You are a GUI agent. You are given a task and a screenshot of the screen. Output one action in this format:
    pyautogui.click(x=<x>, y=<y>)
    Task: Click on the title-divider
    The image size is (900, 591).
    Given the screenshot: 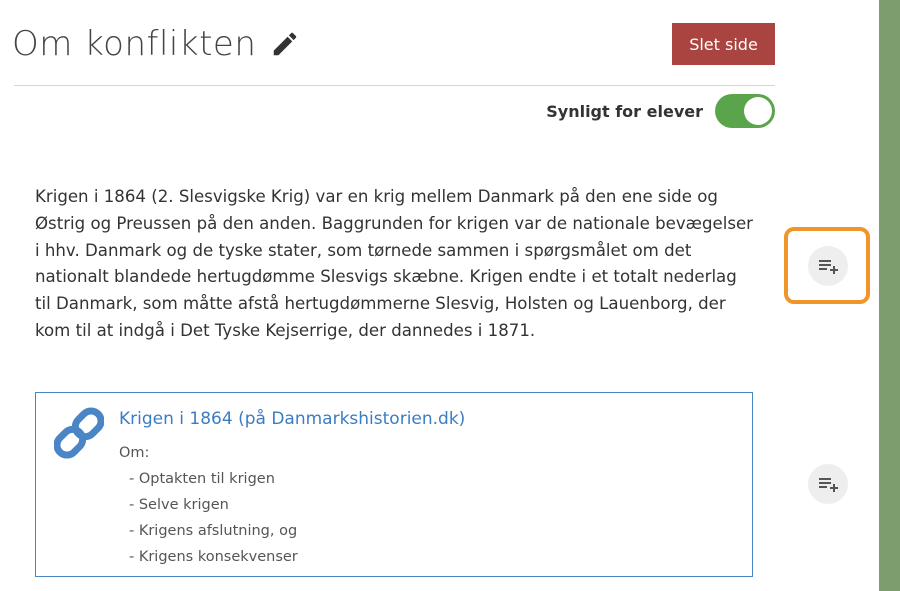 What is the action you would take?
    pyautogui.click(x=394, y=85)
    